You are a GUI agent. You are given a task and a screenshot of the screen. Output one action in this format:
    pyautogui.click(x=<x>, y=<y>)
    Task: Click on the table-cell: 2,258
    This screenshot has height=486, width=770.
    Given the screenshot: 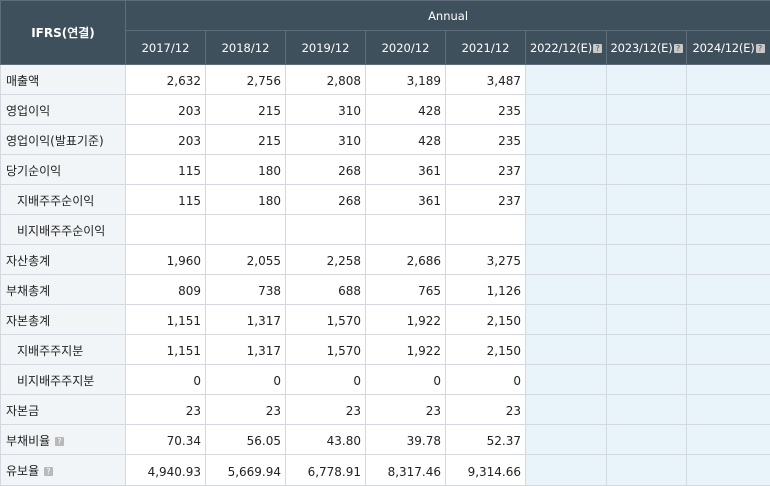 What is the action you would take?
    pyautogui.click(x=326, y=260)
    